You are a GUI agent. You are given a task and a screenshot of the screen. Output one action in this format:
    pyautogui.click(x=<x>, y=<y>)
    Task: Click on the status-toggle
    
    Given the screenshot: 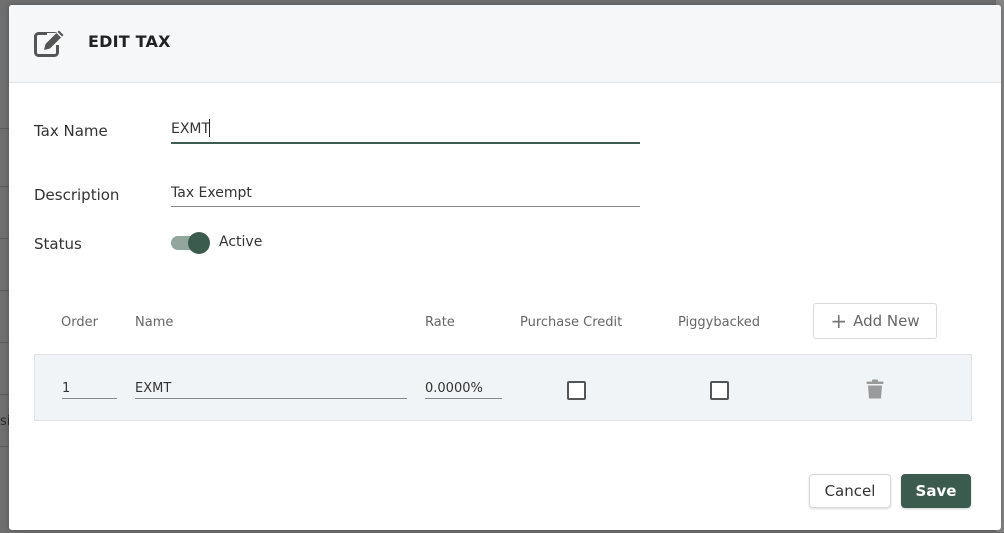 What is the action you would take?
    pyautogui.click(x=191, y=243)
    